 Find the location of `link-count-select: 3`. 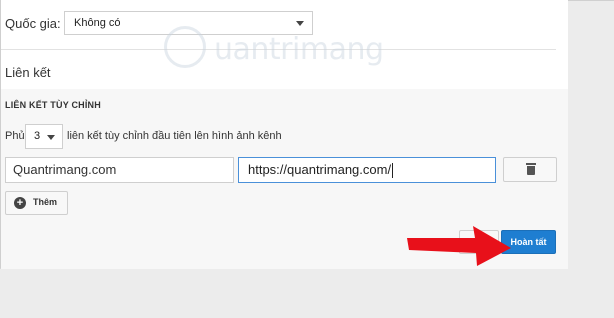

link-count-select: 3 is located at coordinates (44, 136).